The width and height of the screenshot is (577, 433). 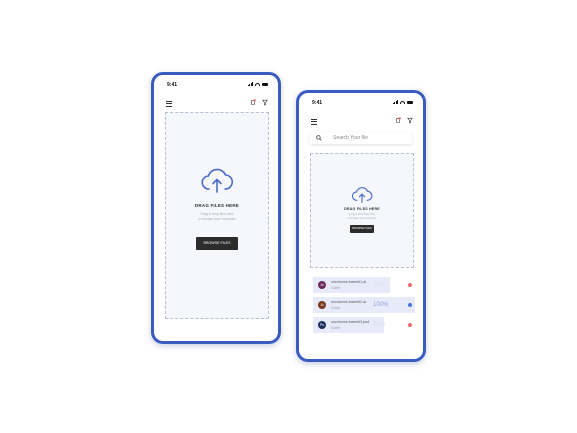 I want to click on file-row: Ps uncolorme-frame03.psd 6.2mb 70%, so click(x=364, y=325).